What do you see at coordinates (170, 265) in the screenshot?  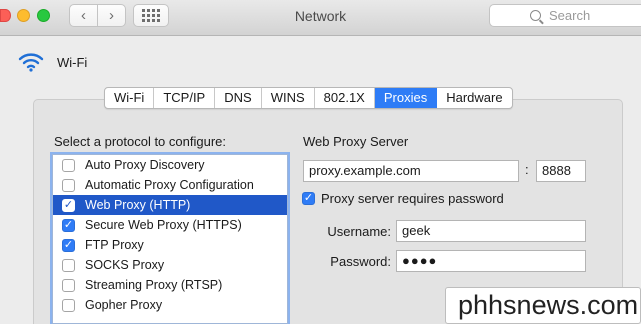 I see `protocol-item-socks-proxy: SOCKS Proxy` at bounding box center [170, 265].